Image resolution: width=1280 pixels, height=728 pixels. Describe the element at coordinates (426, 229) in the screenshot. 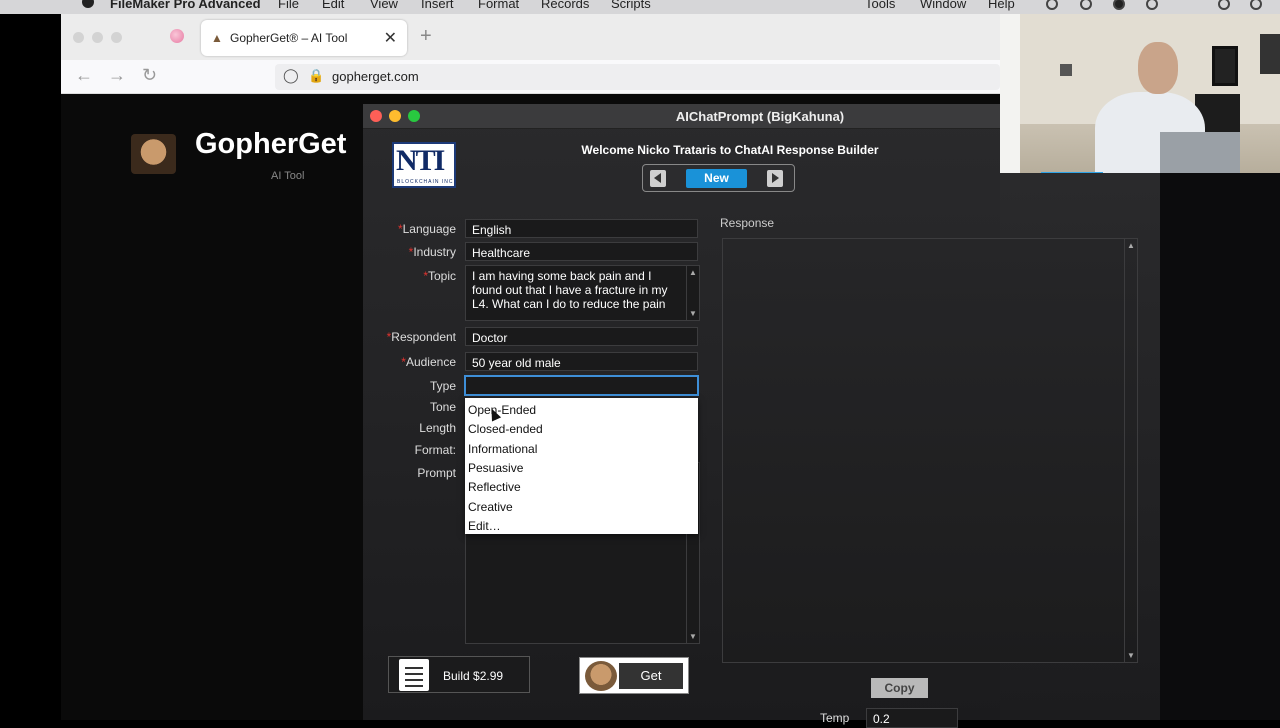

I see `language-label: *Language` at that location.